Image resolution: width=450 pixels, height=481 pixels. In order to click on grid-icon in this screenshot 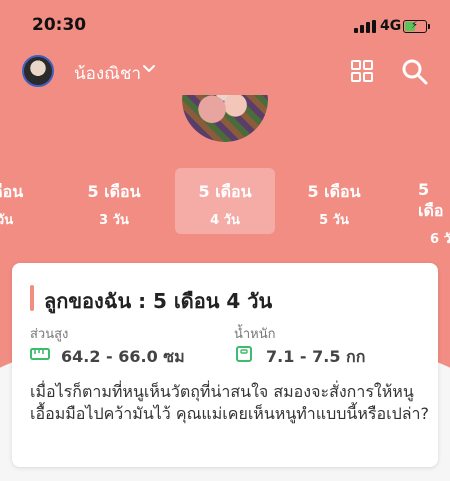, I will do `click(362, 71)`.